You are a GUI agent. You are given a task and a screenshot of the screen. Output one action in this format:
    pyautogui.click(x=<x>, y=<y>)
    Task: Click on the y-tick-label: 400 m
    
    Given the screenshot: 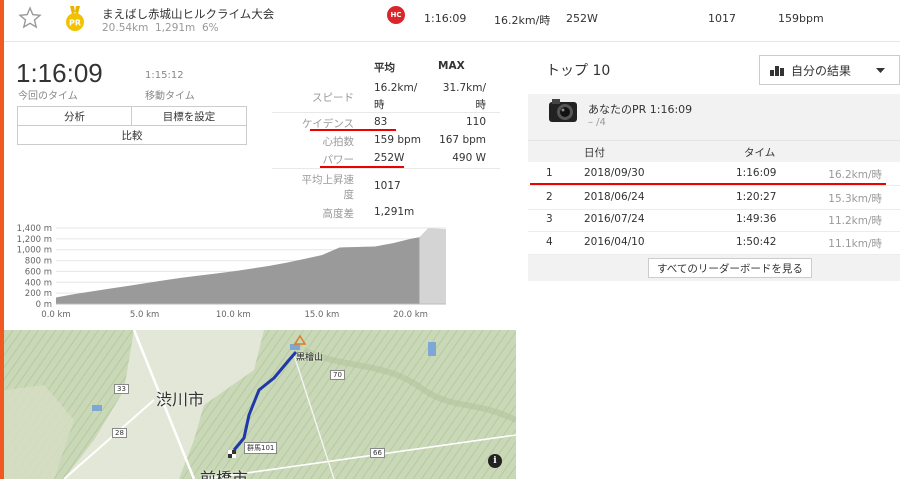 What is the action you would take?
    pyautogui.click(x=38, y=283)
    